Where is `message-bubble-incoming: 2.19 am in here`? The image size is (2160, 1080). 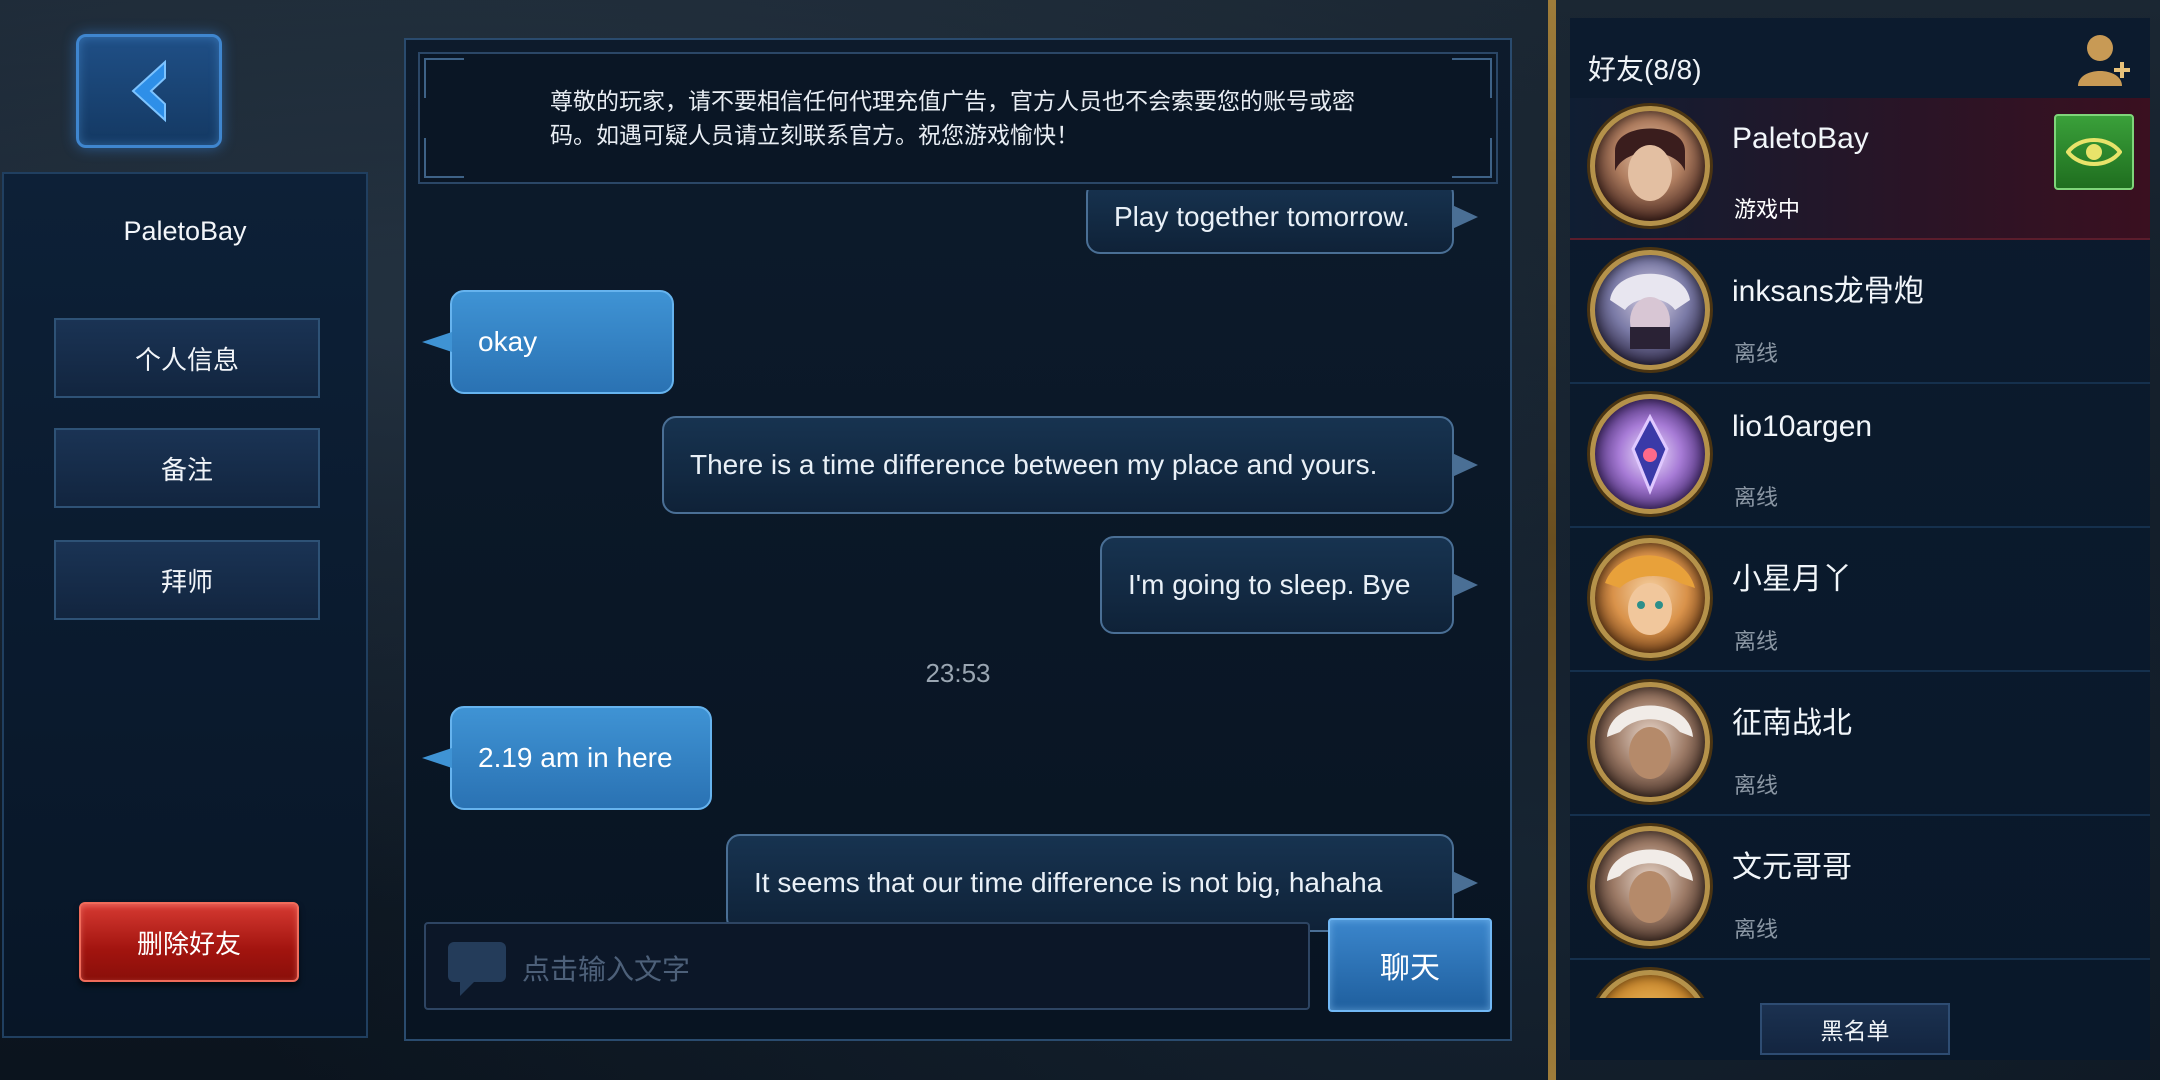
message-bubble-incoming: 2.19 am in here is located at coordinates (567, 758).